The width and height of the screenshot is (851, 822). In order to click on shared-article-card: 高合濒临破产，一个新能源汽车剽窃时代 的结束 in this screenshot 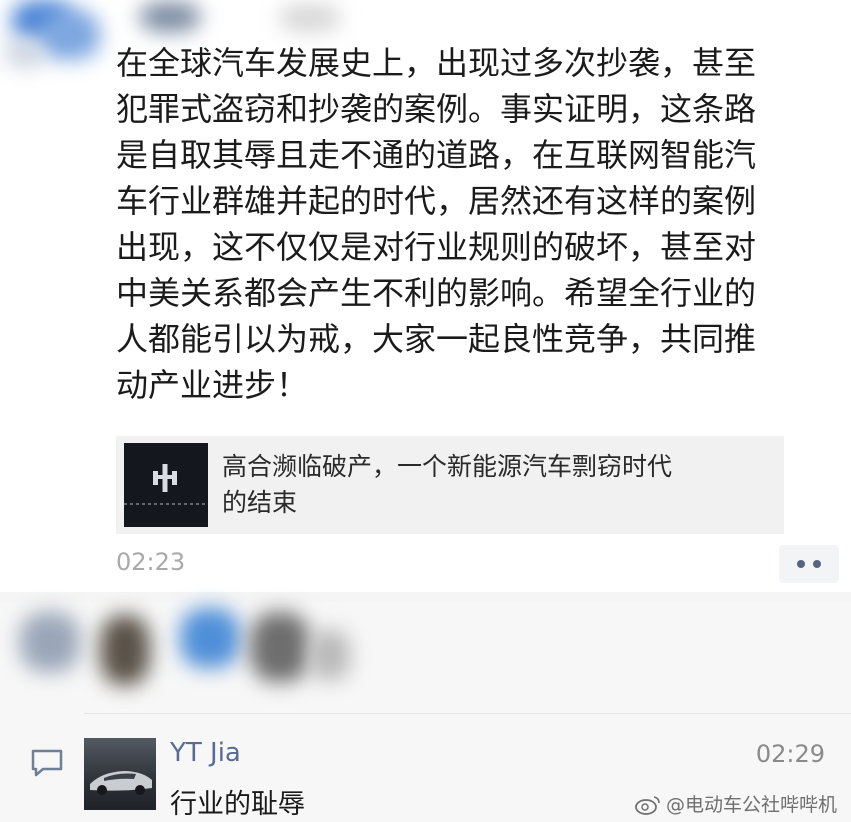, I will do `click(450, 485)`.